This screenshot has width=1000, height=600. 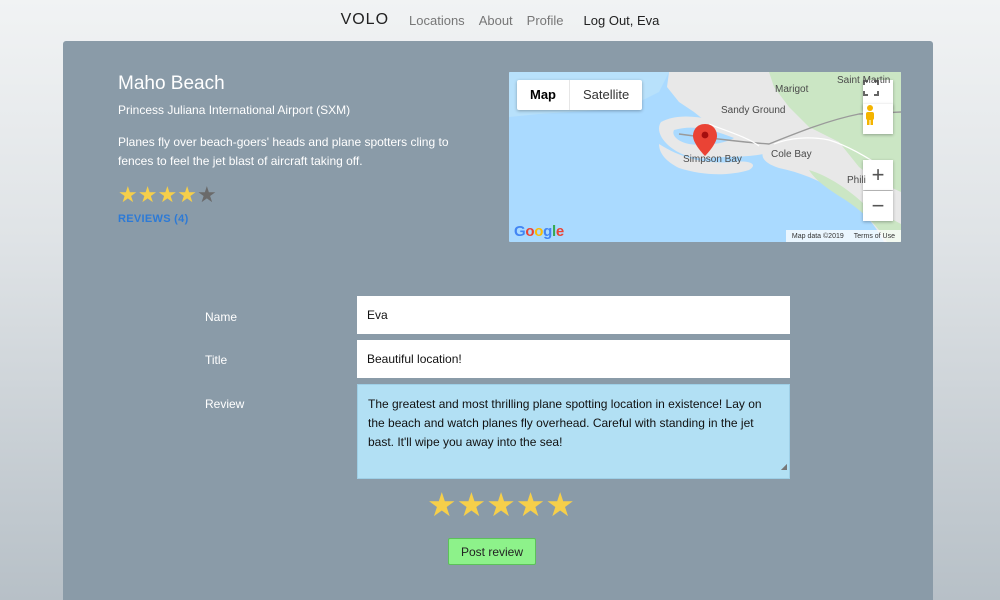 I want to click on name-input: Eva, so click(x=573, y=315).